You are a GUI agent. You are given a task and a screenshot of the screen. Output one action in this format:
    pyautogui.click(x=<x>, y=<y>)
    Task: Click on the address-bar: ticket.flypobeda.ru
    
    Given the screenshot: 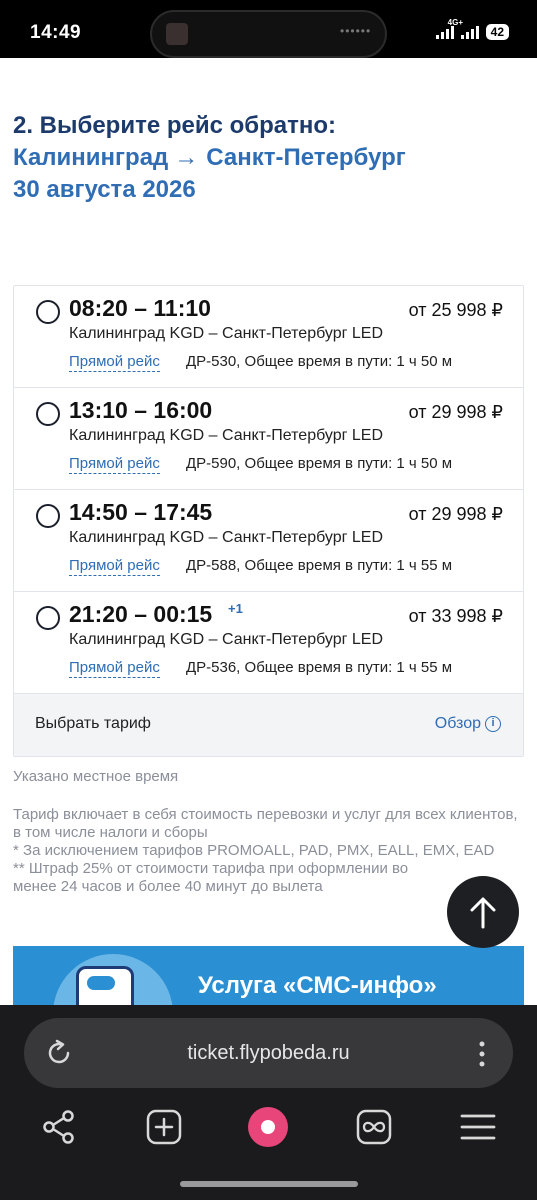 What is the action you would take?
    pyautogui.click(x=268, y=1053)
    